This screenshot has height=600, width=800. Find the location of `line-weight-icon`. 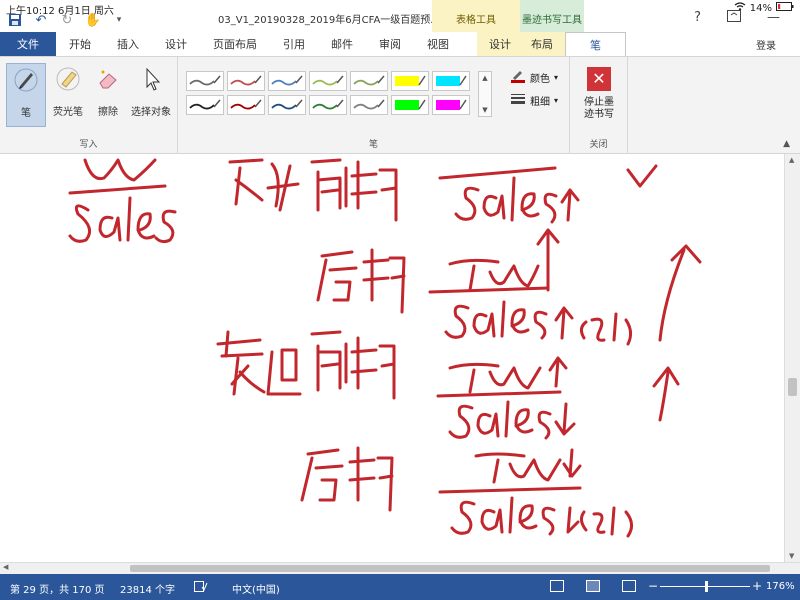

line-weight-icon is located at coordinates (518, 100).